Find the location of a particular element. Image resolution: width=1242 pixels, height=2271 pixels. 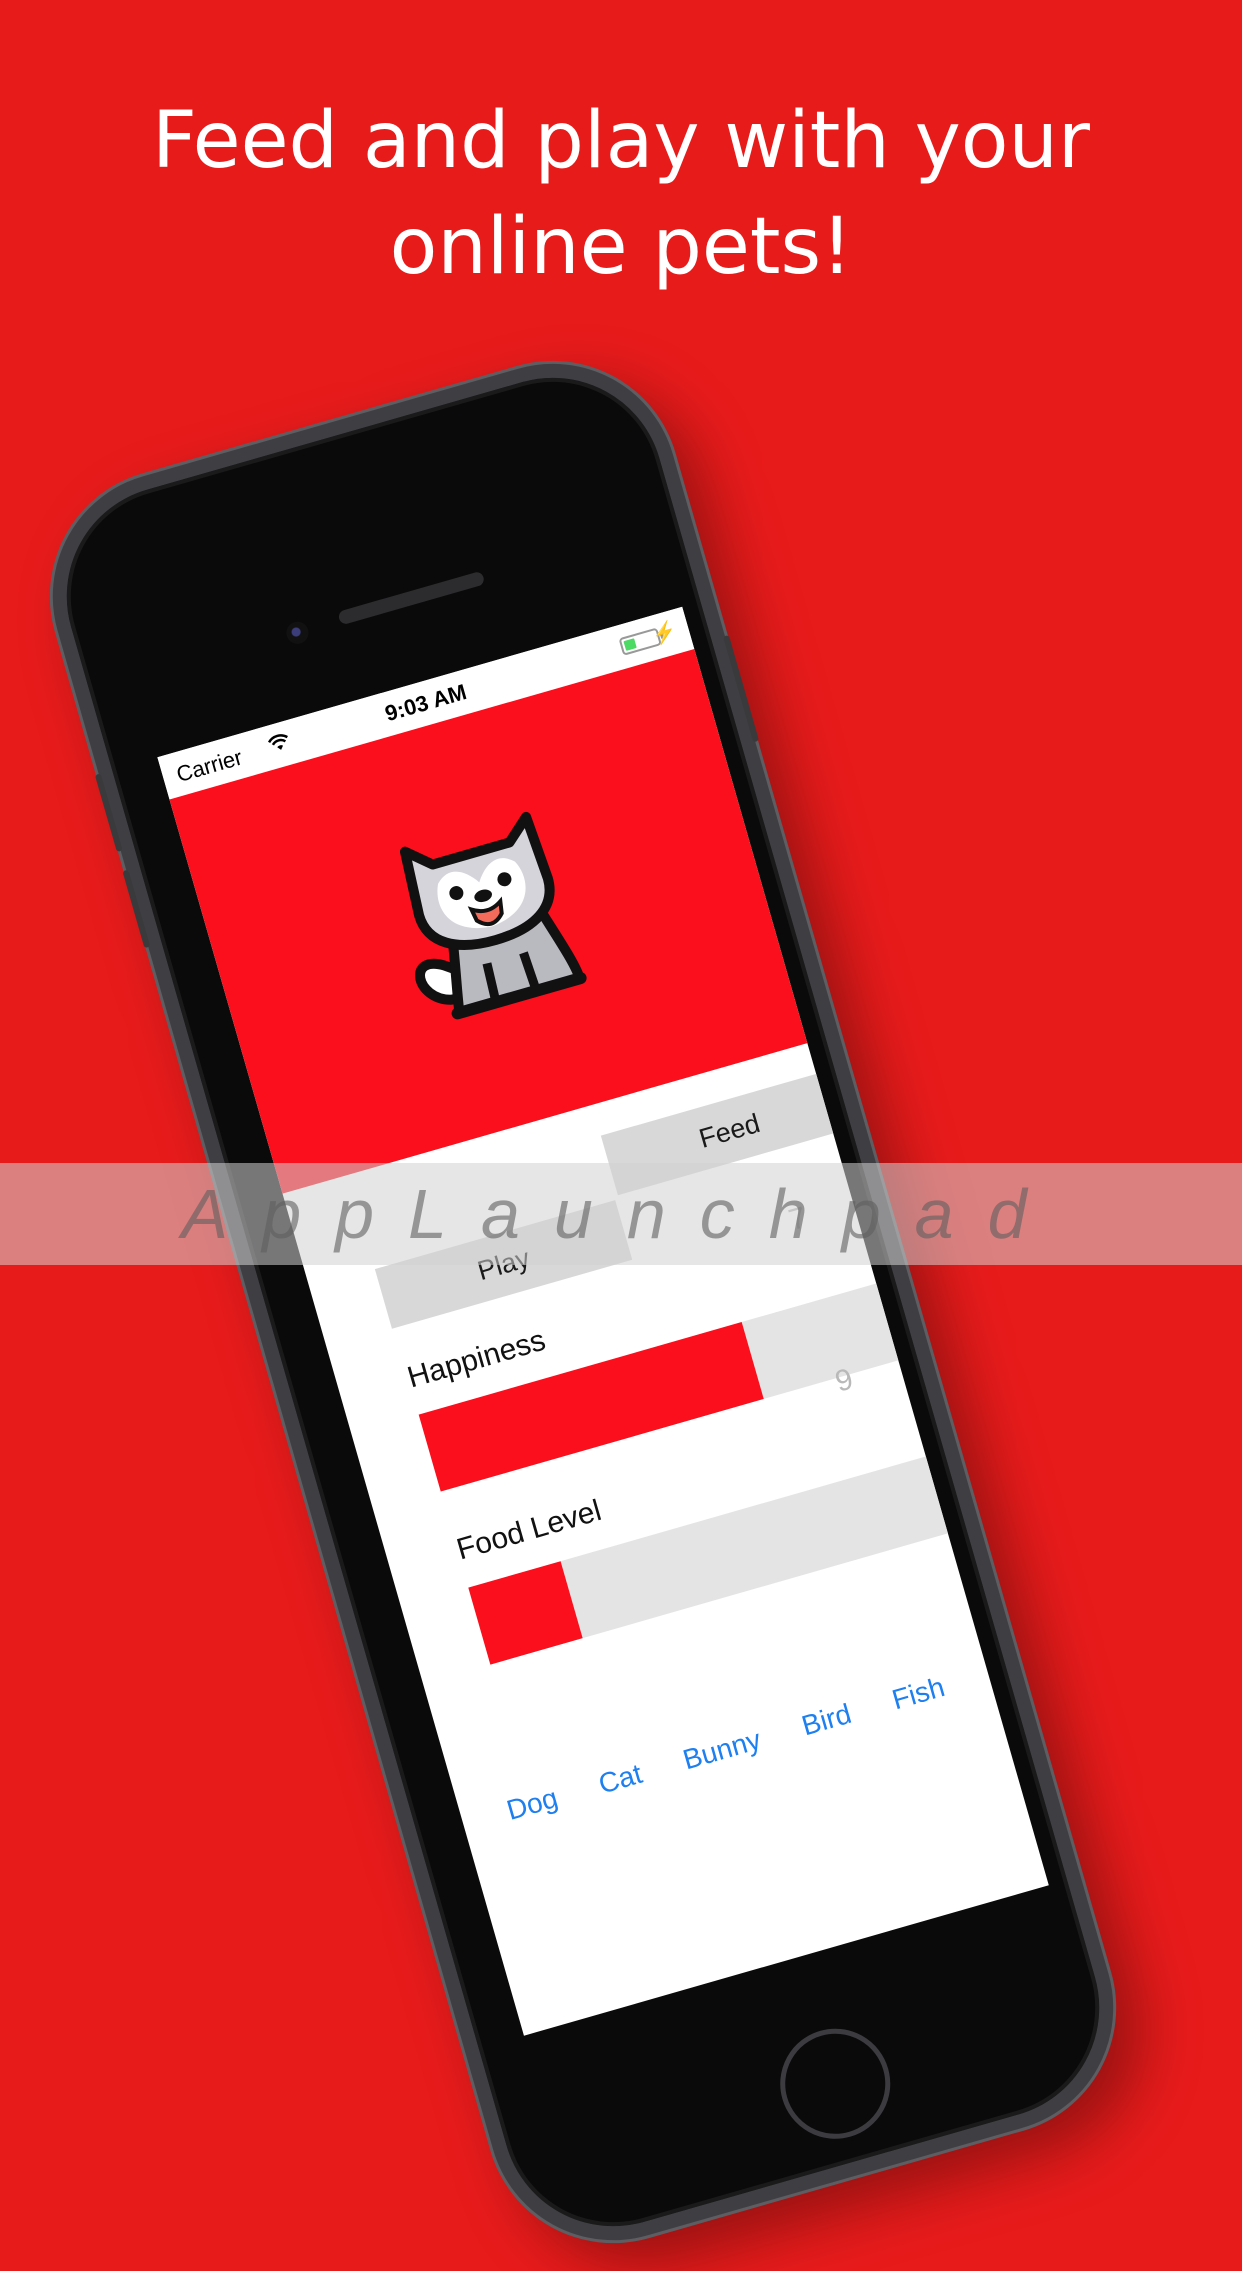

food-bar is located at coordinates (710, 1560).